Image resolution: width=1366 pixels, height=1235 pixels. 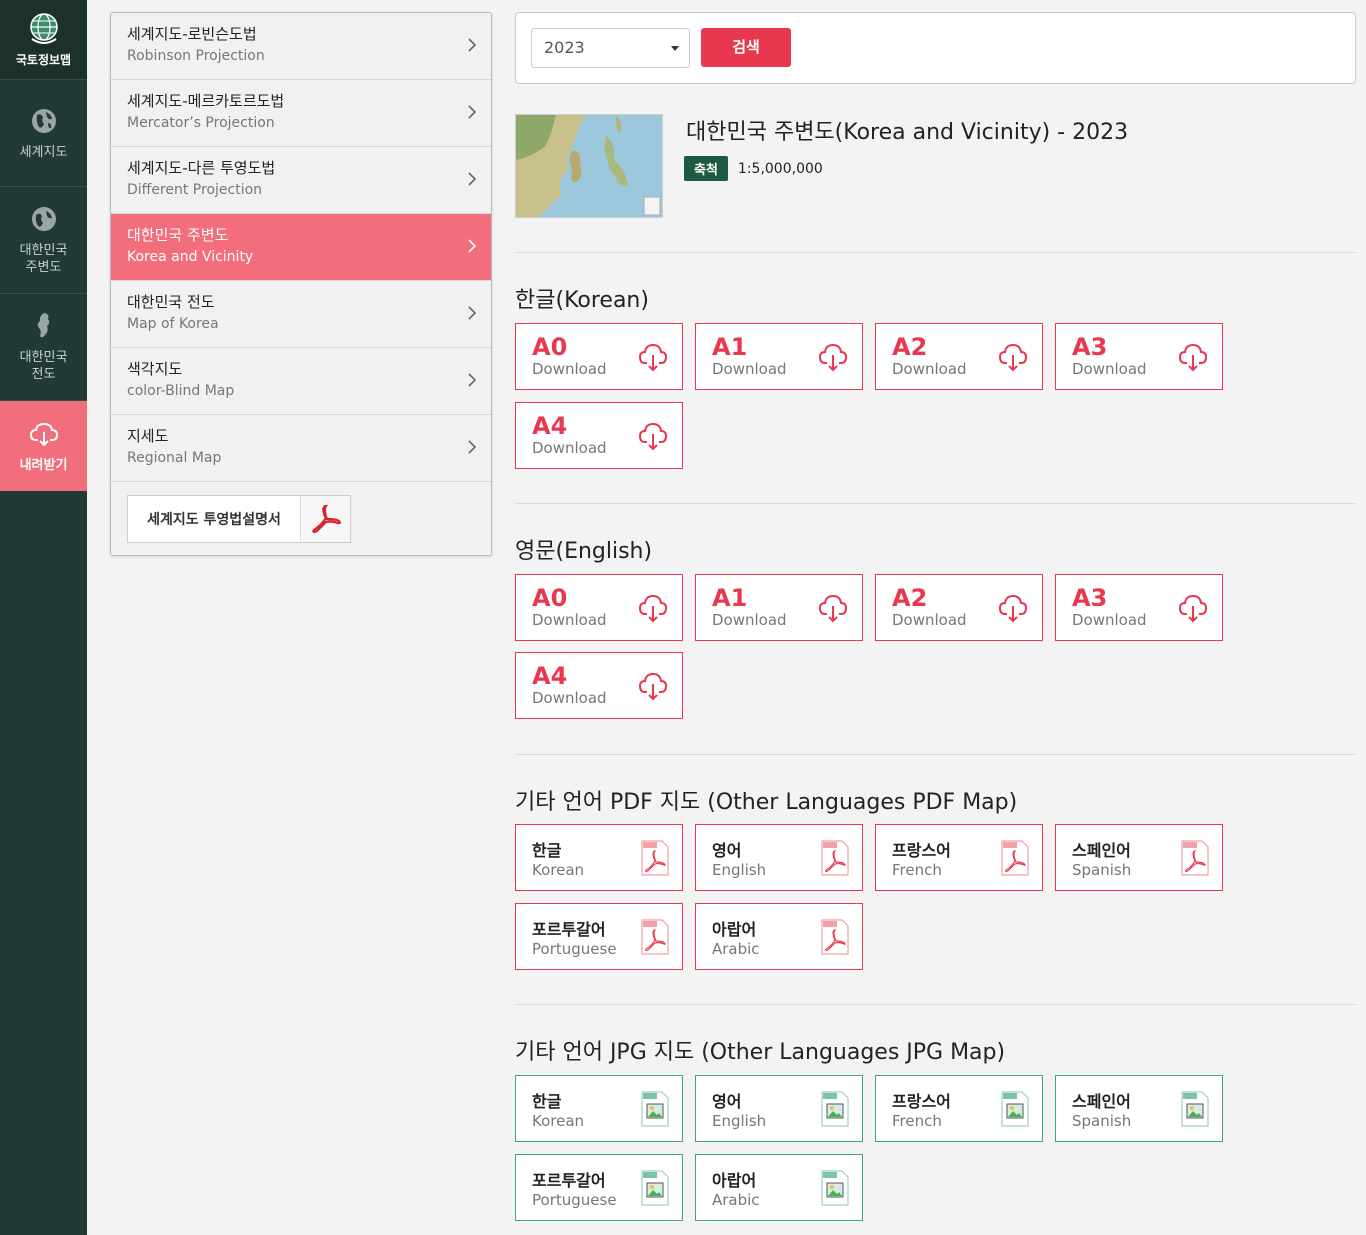 I want to click on jpg-card-portuguese: 포르투갈어 Portuguese, so click(x=599, y=1187).